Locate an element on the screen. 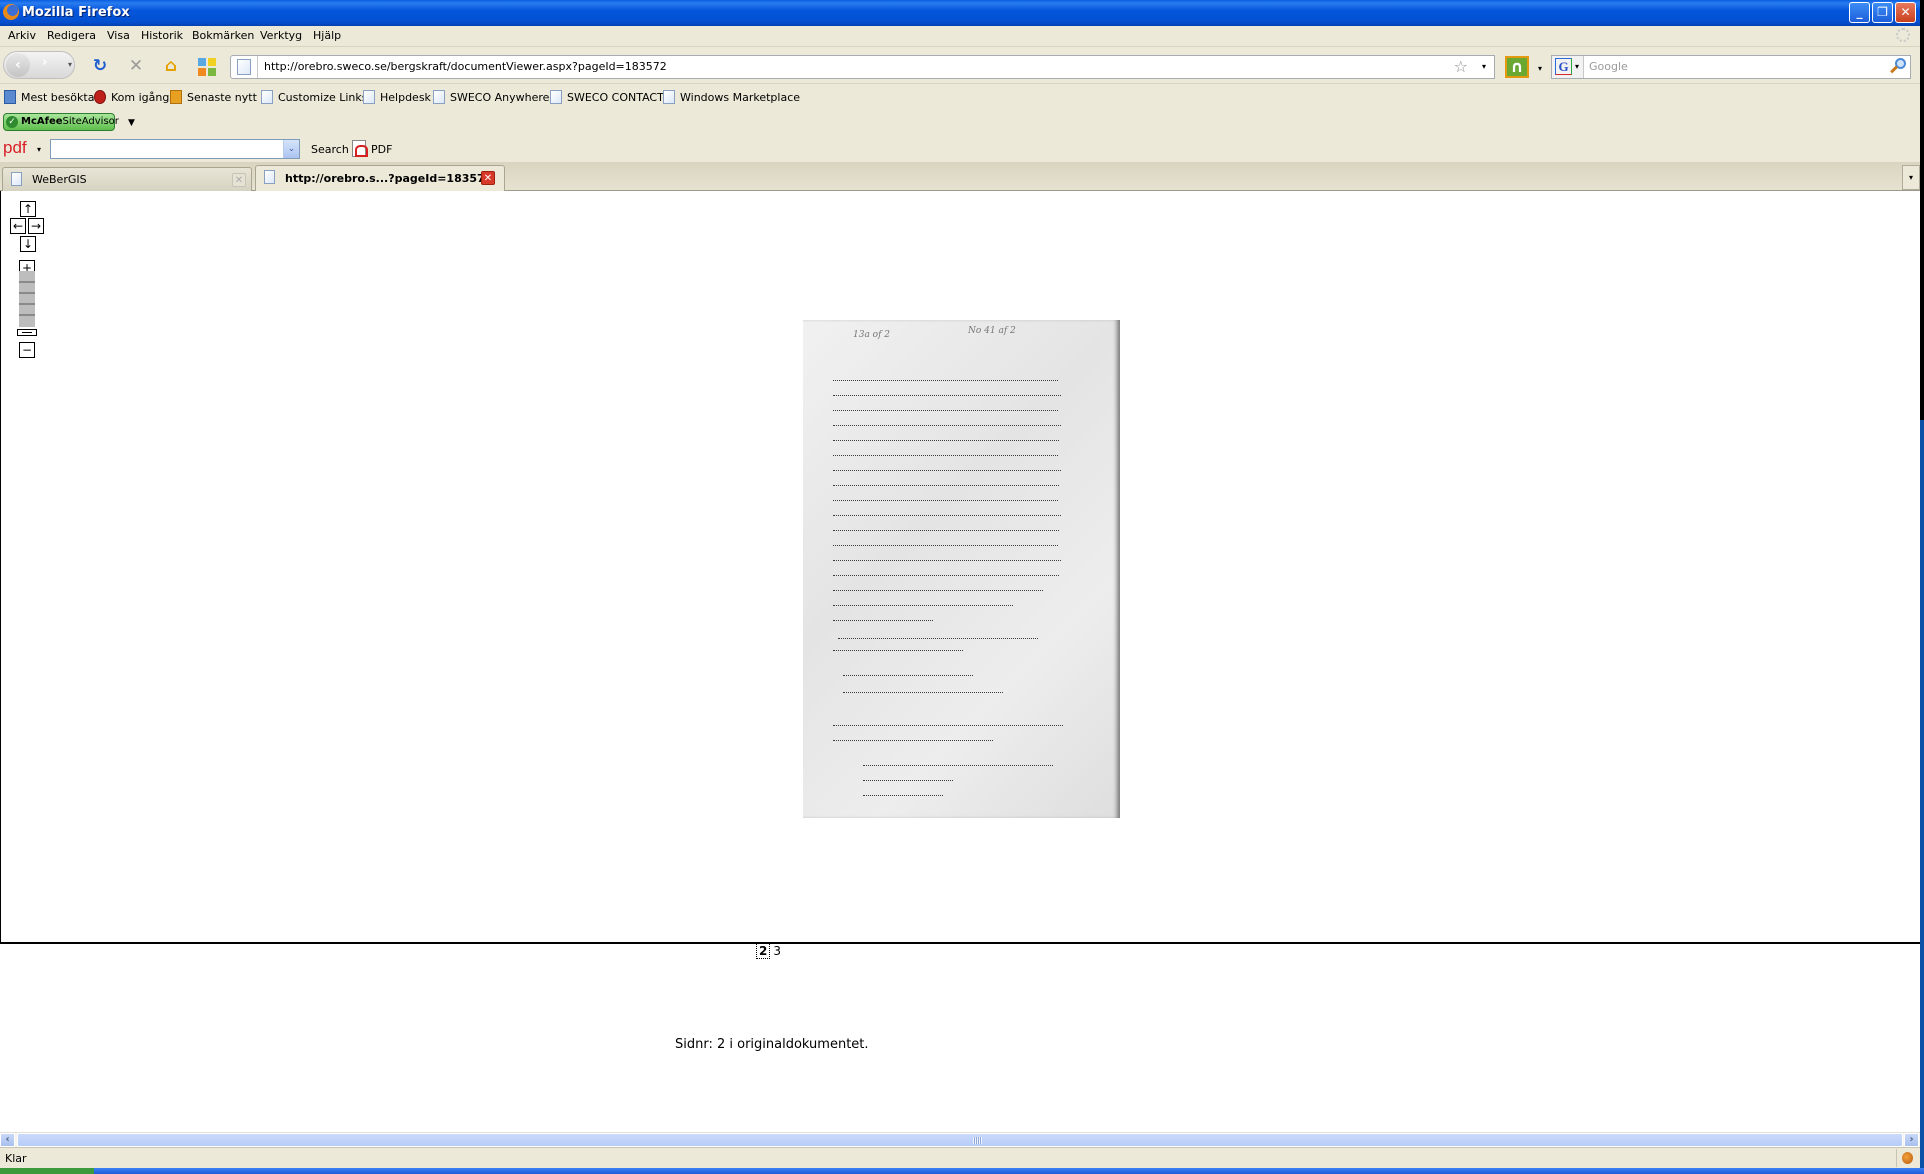 The width and height of the screenshot is (1924, 1174). pdf-file-icon is located at coordinates (360, 148).